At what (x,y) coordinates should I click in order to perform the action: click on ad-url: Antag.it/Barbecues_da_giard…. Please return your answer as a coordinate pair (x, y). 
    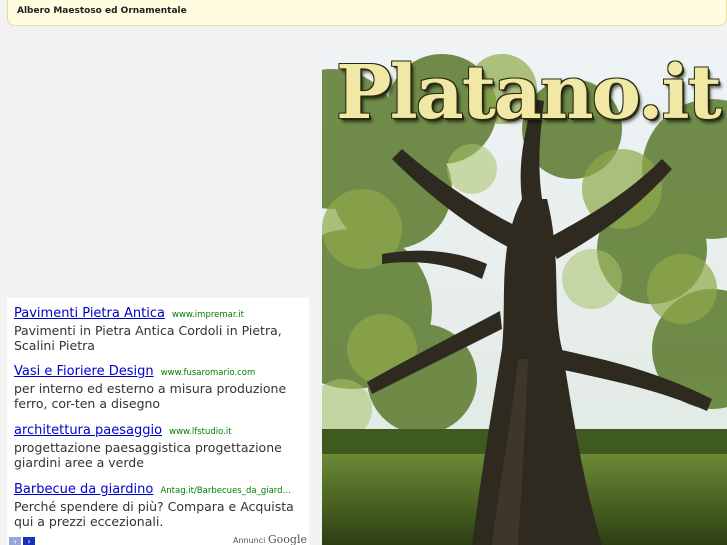
    Looking at the image, I should click on (225, 491).